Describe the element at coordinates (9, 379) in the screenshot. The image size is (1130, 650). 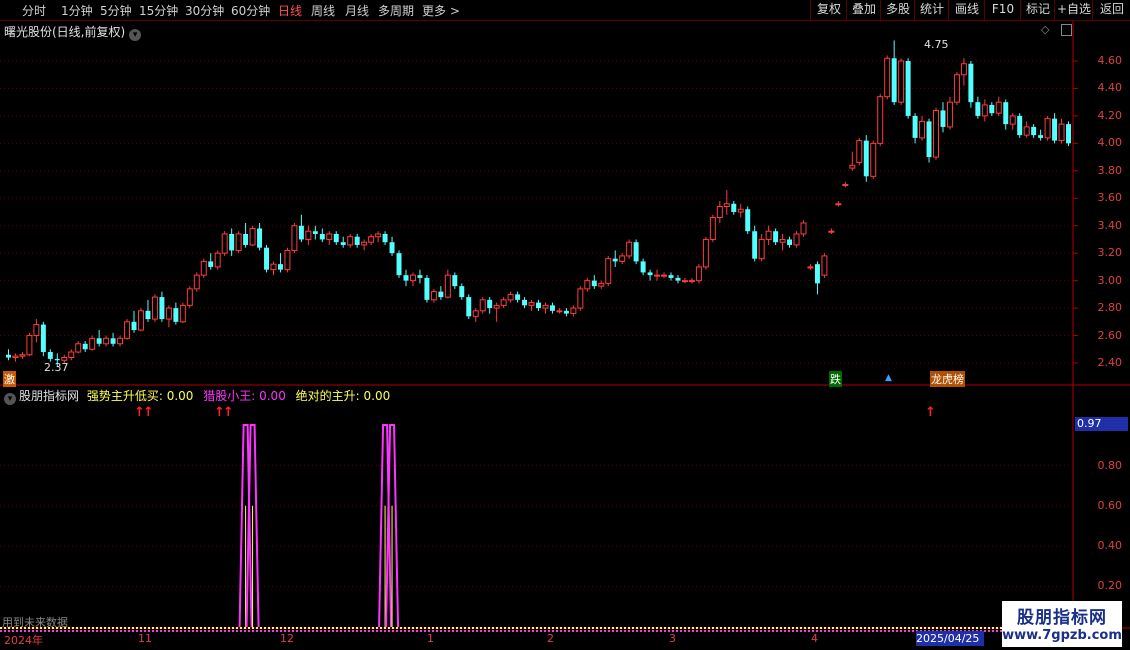
I see `signal-tag-left: 激` at that location.